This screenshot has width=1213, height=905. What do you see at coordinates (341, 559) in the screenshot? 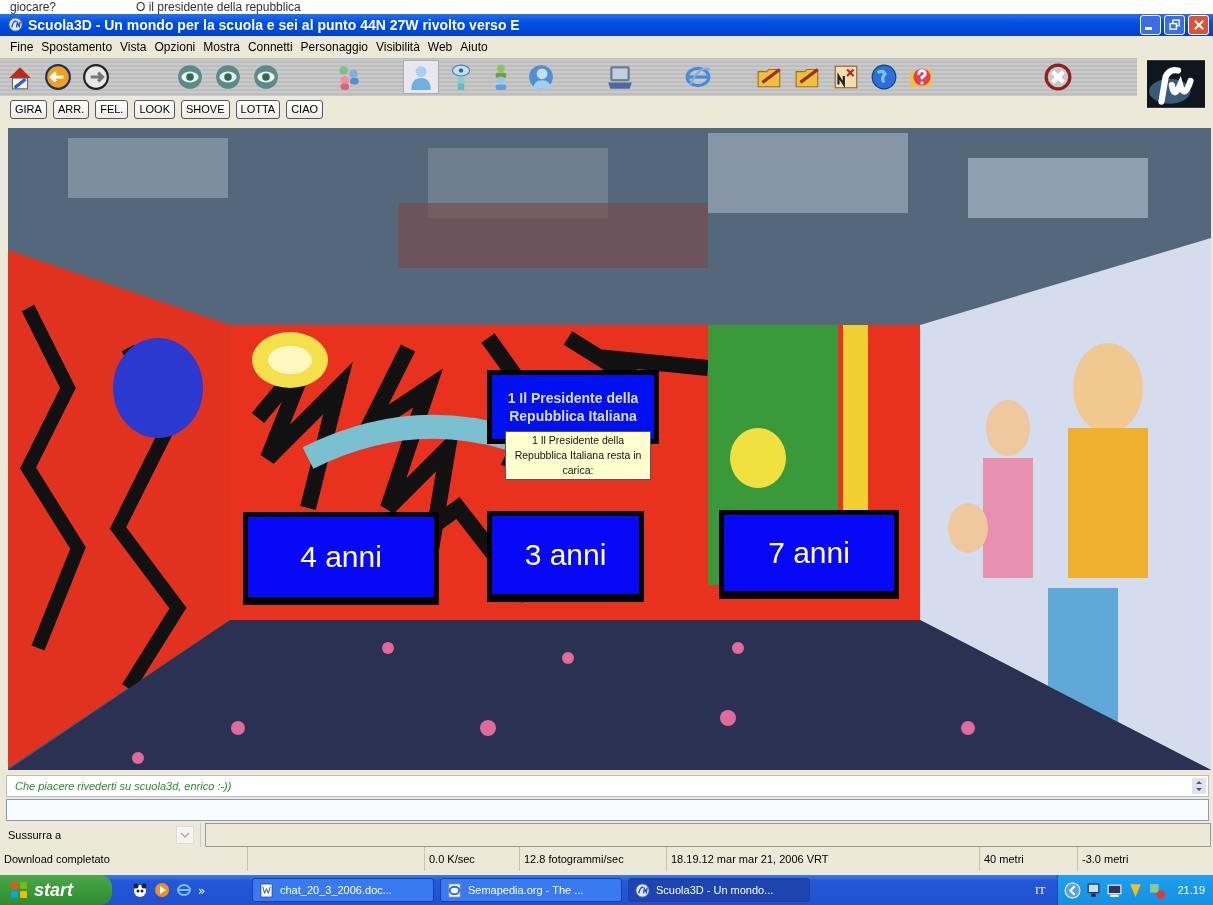
I see `answer-panel: 4 anni` at bounding box center [341, 559].